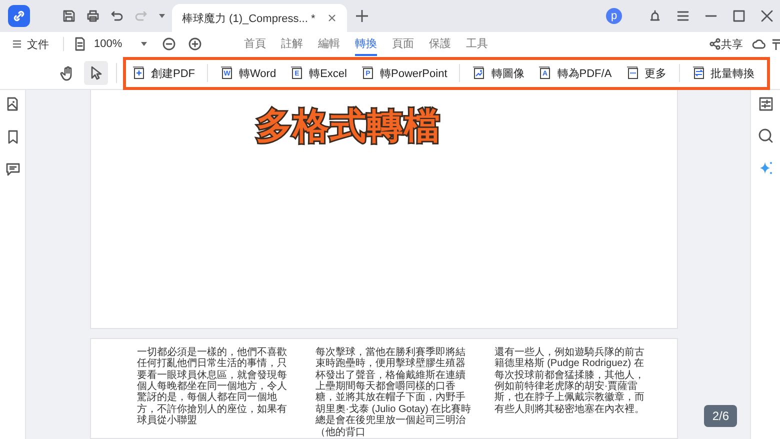 Image resolution: width=780 pixels, height=439 pixels. What do you see at coordinates (715, 44) in the screenshot?
I see `share-icon` at bounding box center [715, 44].